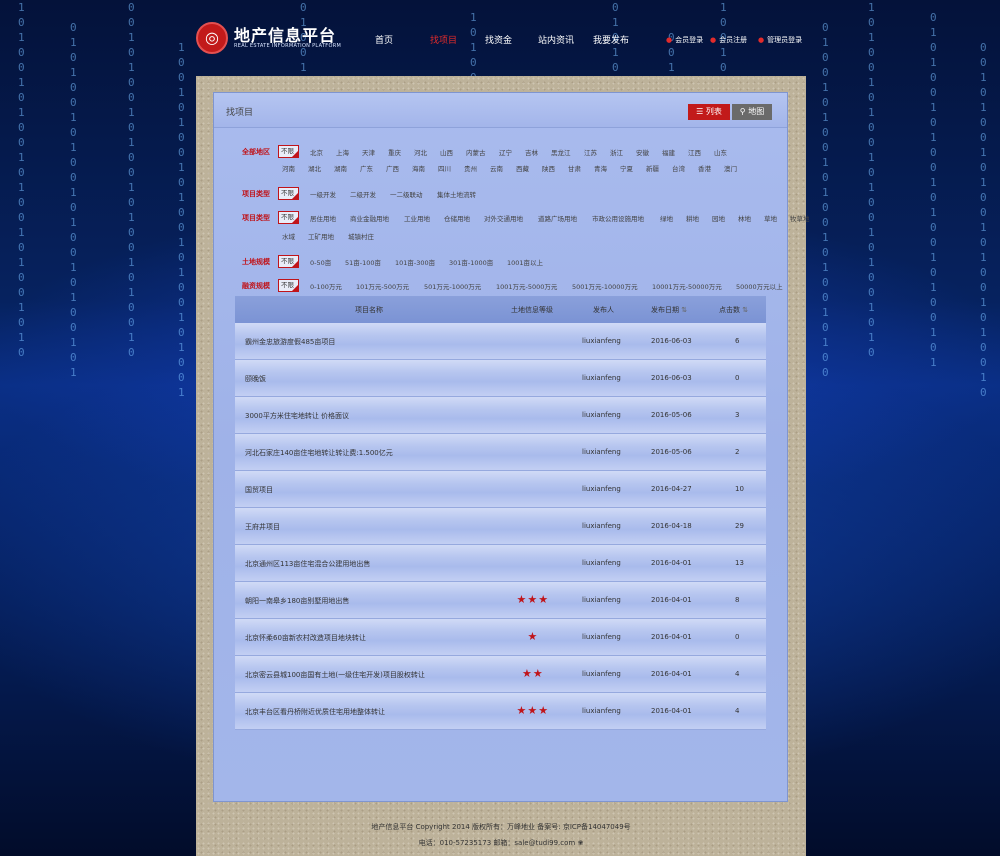 The width and height of the screenshot is (1000, 856). What do you see at coordinates (800, 218) in the screenshot?
I see `filter-option: 牧草地` at bounding box center [800, 218].